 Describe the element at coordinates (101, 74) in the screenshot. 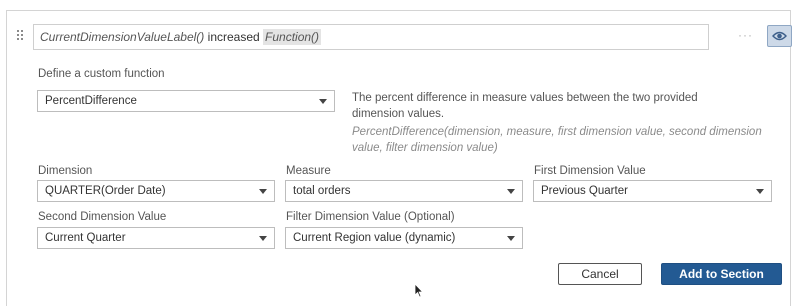

I see `custom-function-heading: Define a custom function` at that location.